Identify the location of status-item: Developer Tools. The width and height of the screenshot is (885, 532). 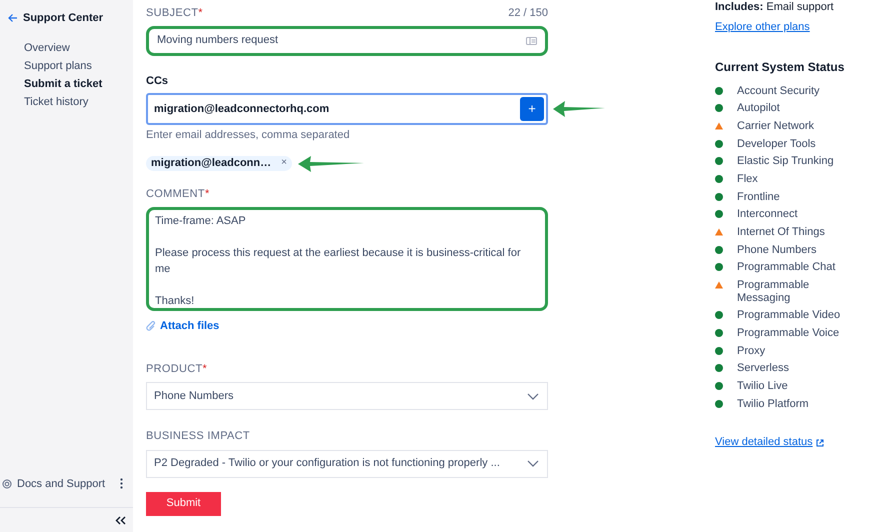
(777, 144).